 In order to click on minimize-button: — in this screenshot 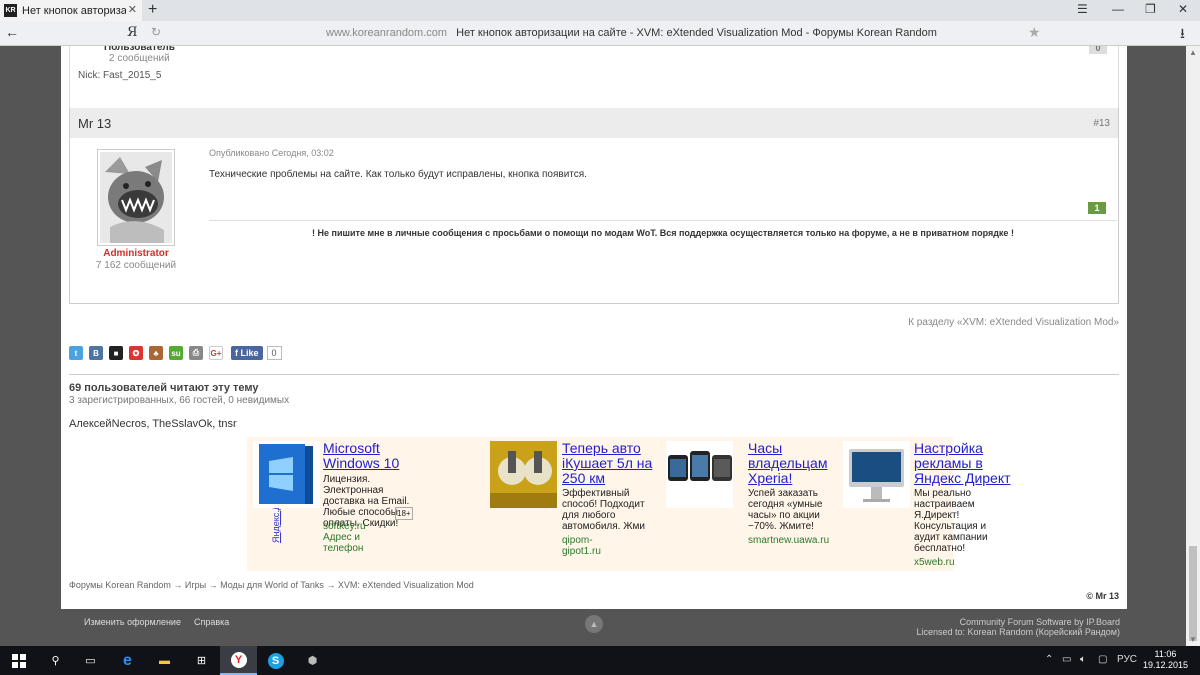, I will do `click(1118, 9)`.